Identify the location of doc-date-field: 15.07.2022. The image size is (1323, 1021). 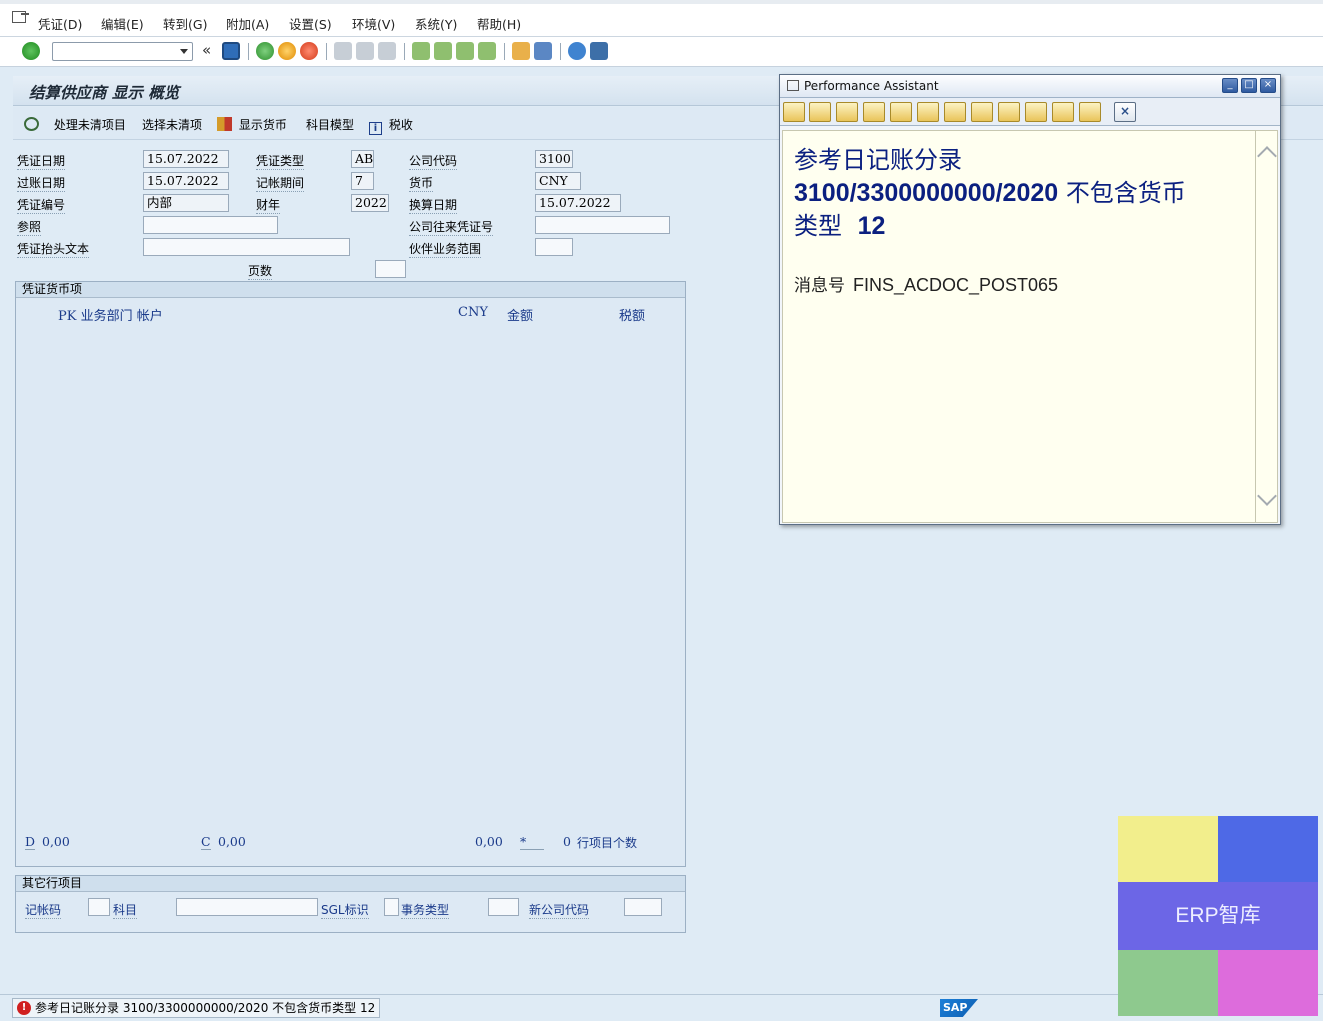
(186, 159).